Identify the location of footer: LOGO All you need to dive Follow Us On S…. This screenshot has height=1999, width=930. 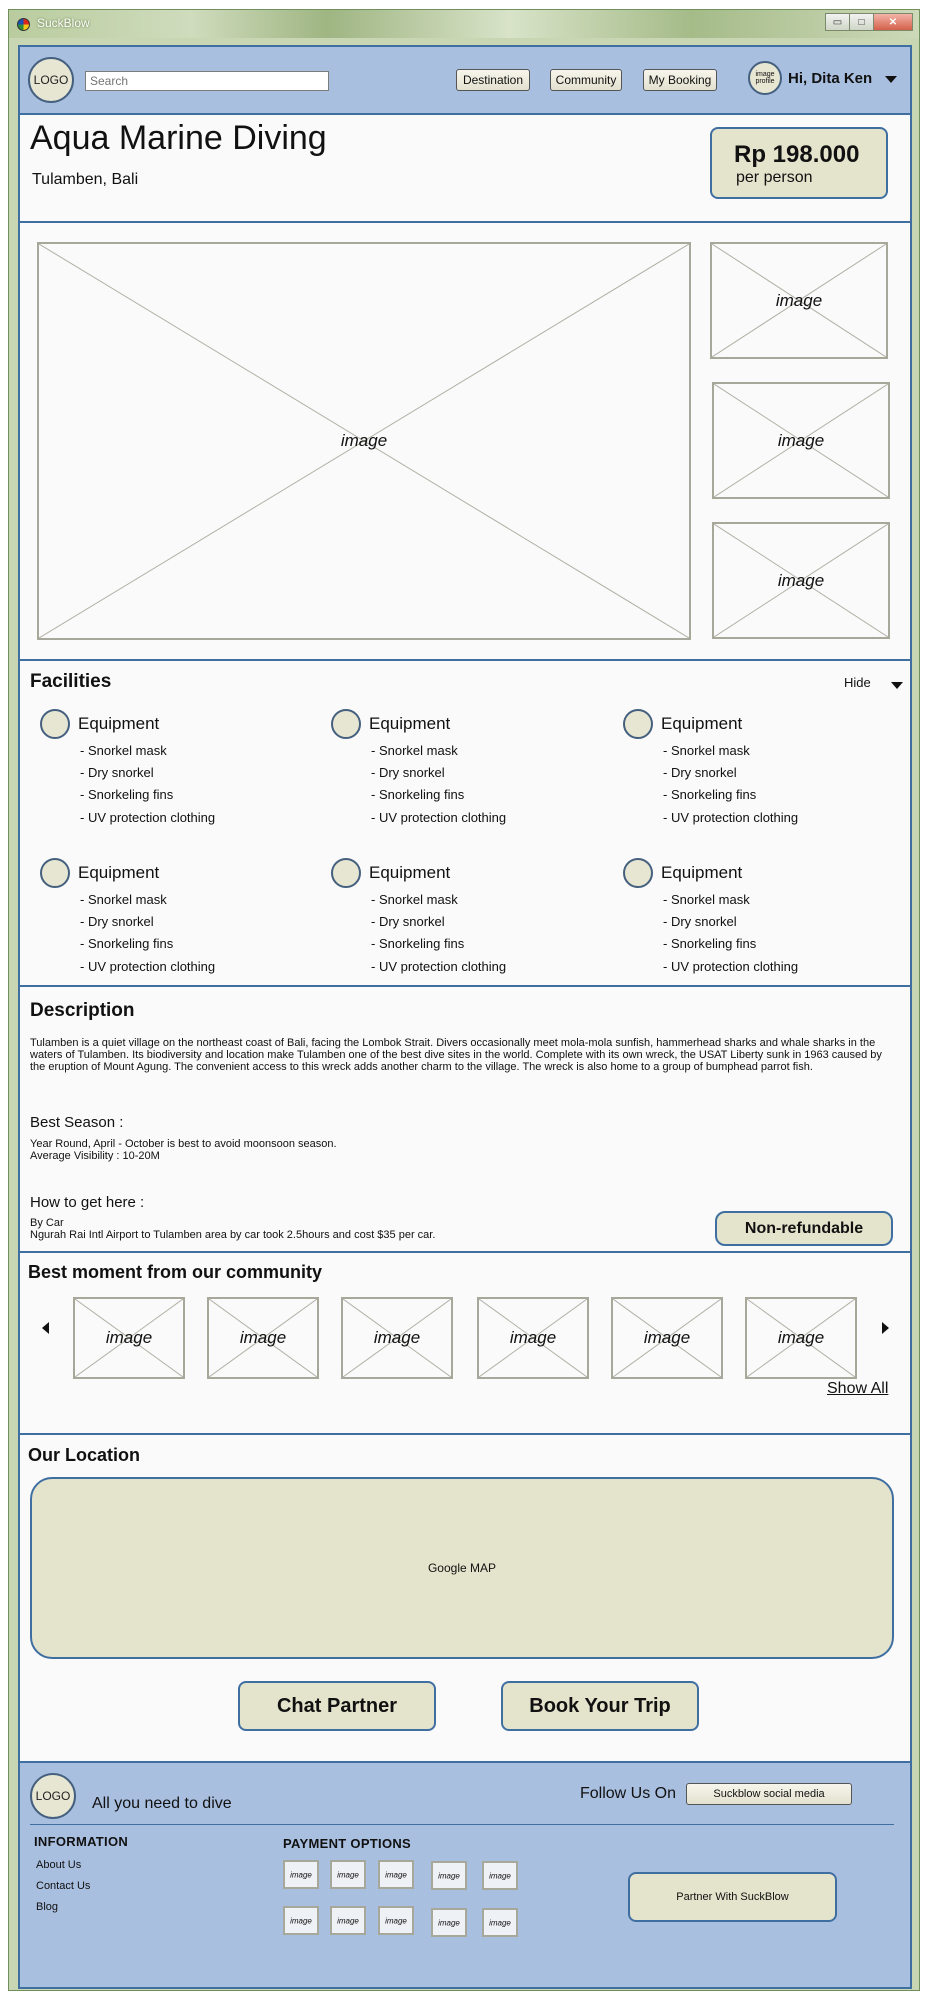
(465, 1874).